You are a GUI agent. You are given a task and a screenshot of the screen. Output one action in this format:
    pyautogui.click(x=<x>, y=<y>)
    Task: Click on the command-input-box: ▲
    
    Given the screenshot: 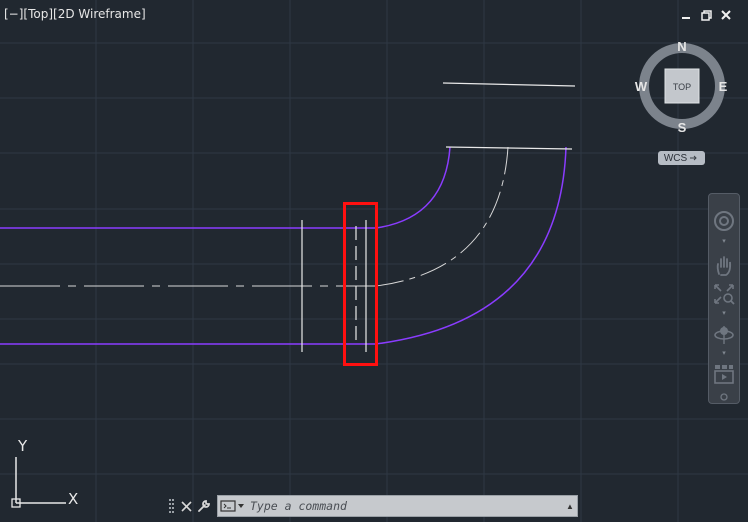 What is the action you would take?
    pyautogui.click(x=397, y=506)
    